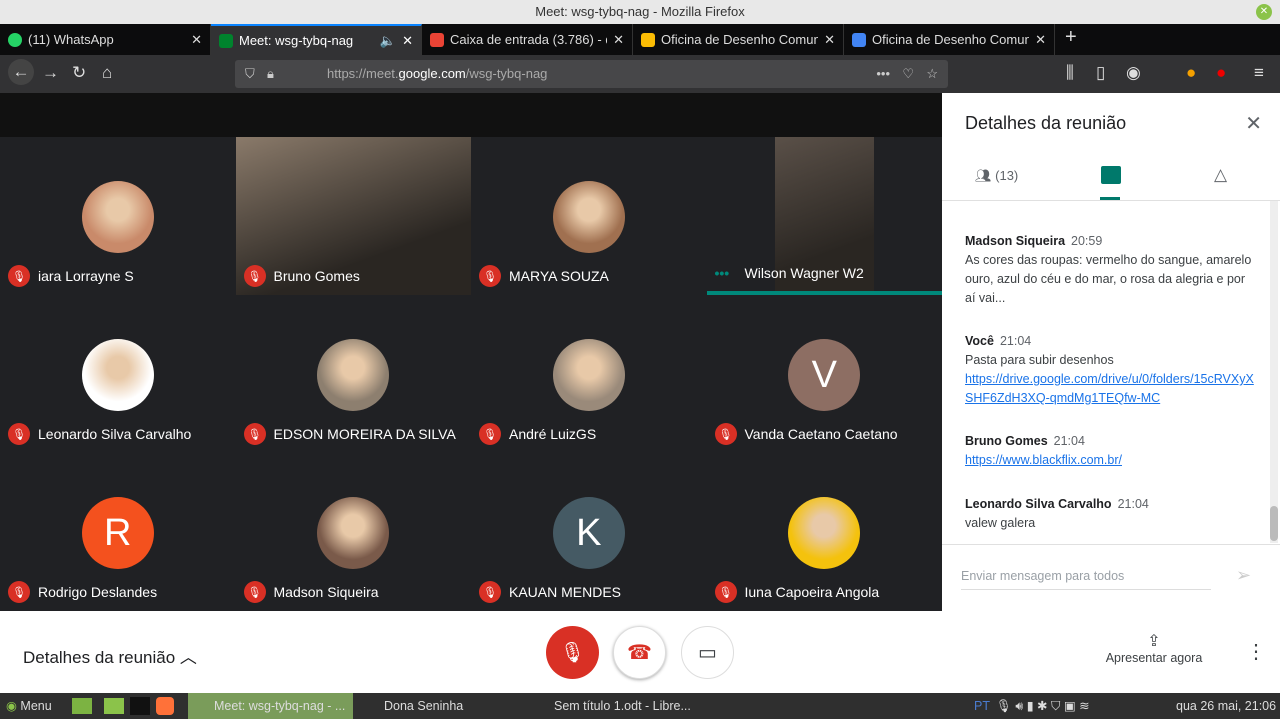  What do you see at coordinates (983, 175) in the screenshot?
I see `people-icon: 👥︎` at bounding box center [983, 175].